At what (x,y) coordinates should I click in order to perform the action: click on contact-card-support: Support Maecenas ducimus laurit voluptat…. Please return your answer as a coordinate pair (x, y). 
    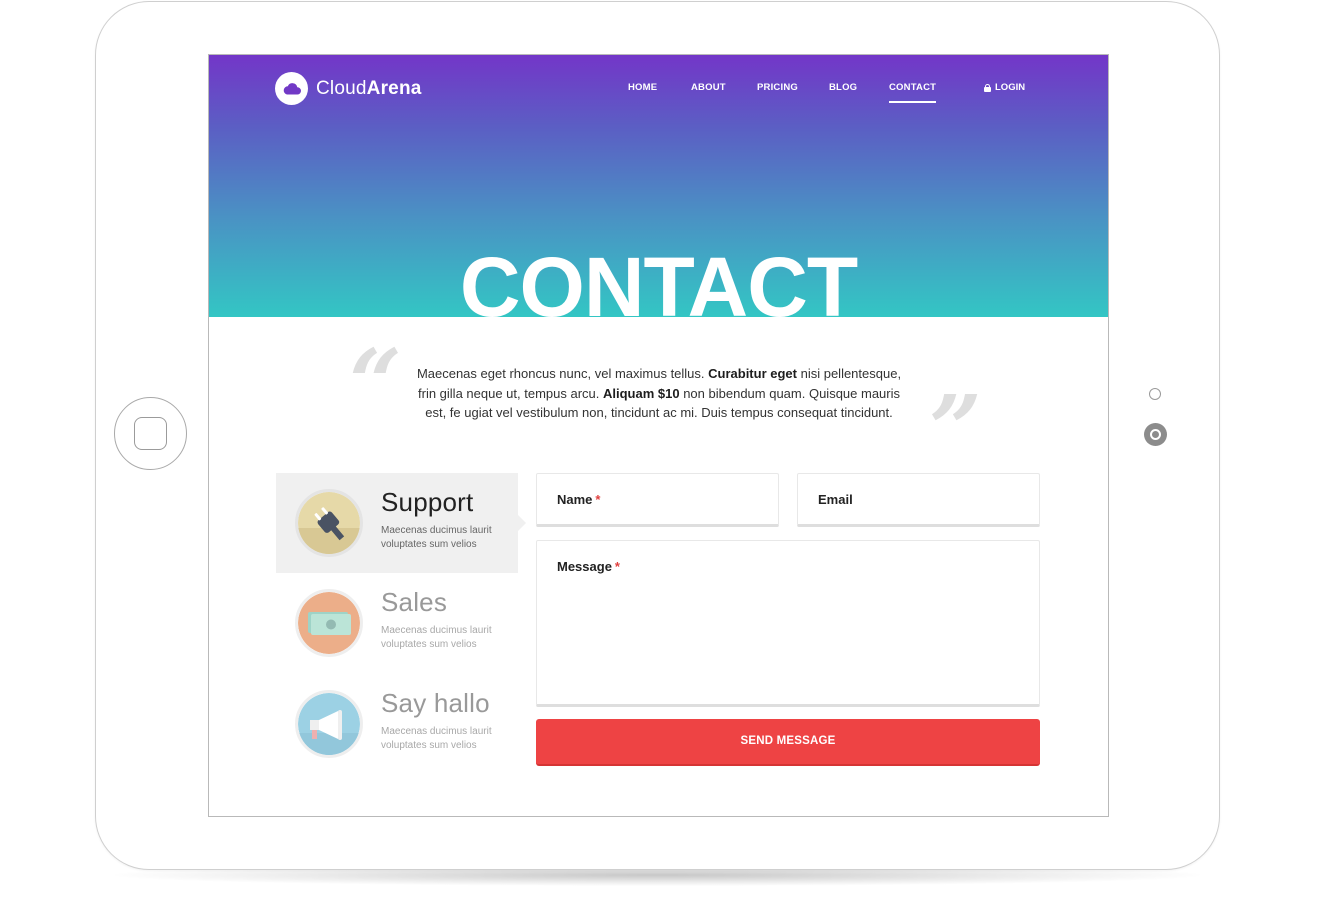
    Looking at the image, I should click on (401, 523).